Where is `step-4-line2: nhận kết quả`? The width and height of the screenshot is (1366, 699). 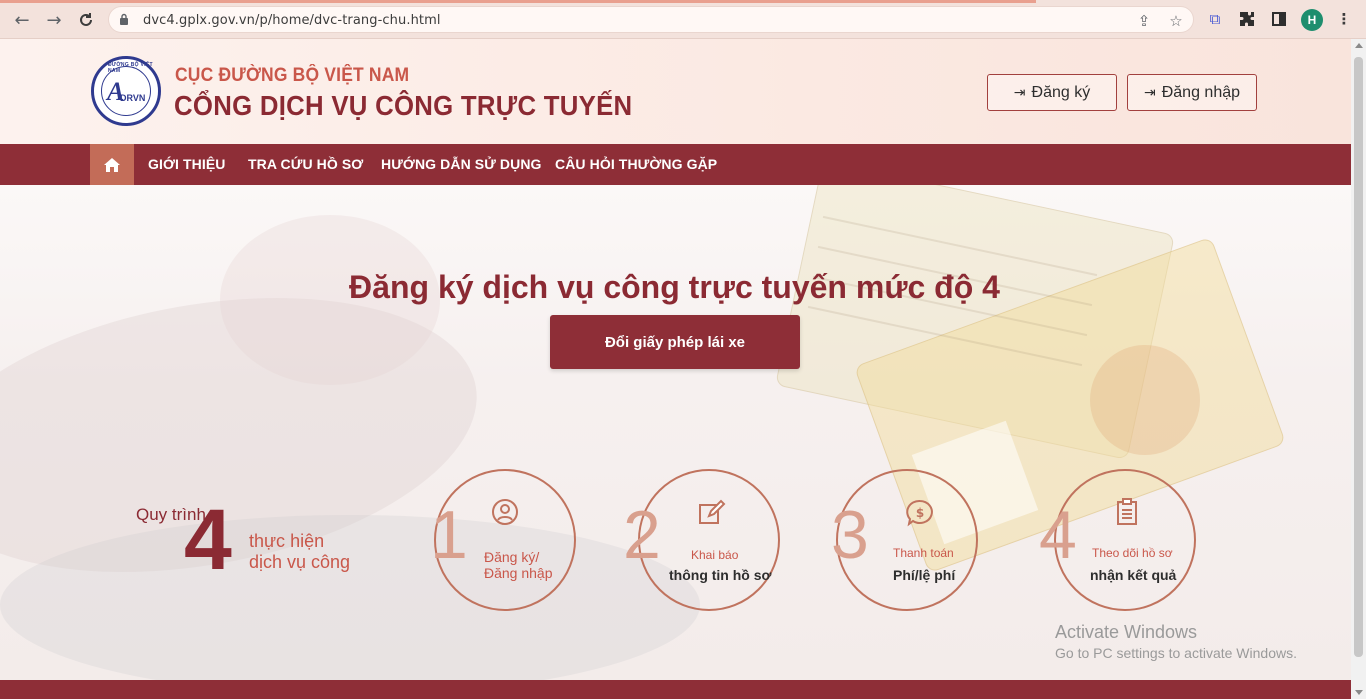 step-4-line2: nhận kết quả is located at coordinates (1133, 575).